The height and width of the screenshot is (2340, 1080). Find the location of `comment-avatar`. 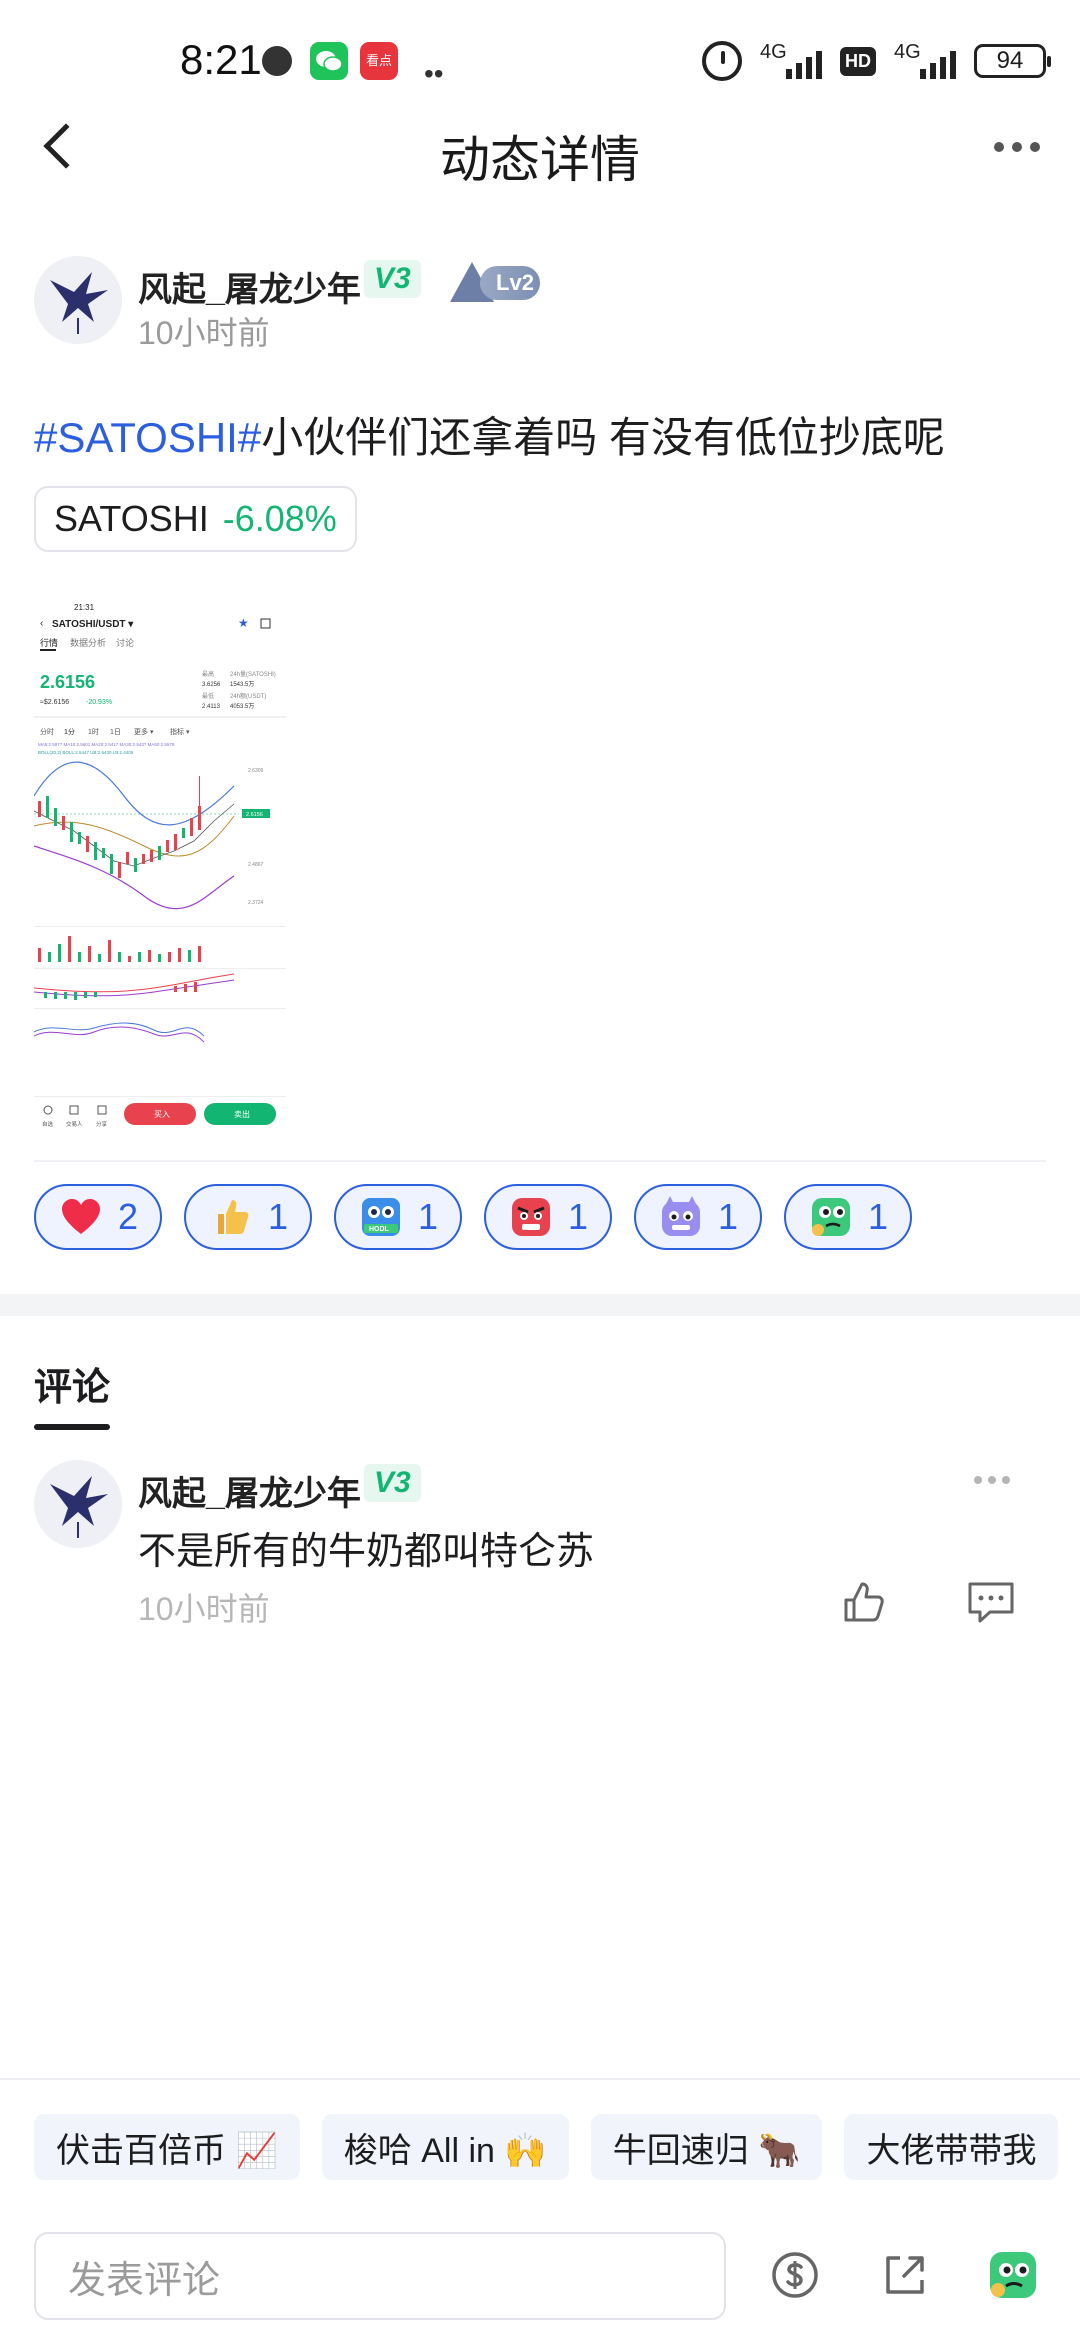

comment-avatar is located at coordinates (78, 1504).